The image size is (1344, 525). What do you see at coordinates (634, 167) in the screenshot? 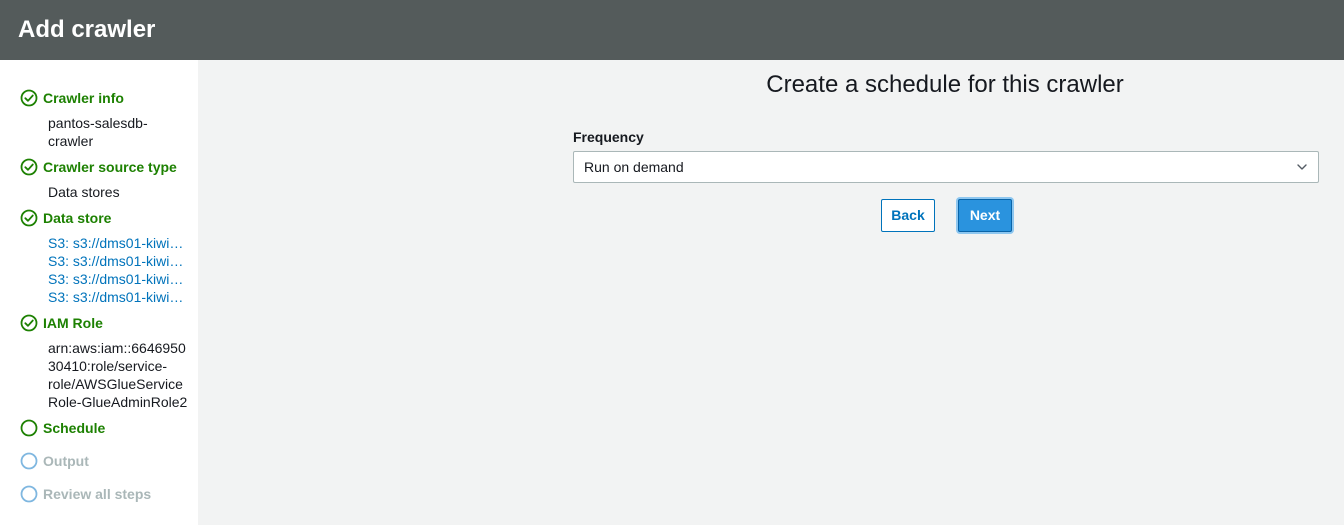
I see `frequency-value: Run on demand` at bounding box center [634, 167].